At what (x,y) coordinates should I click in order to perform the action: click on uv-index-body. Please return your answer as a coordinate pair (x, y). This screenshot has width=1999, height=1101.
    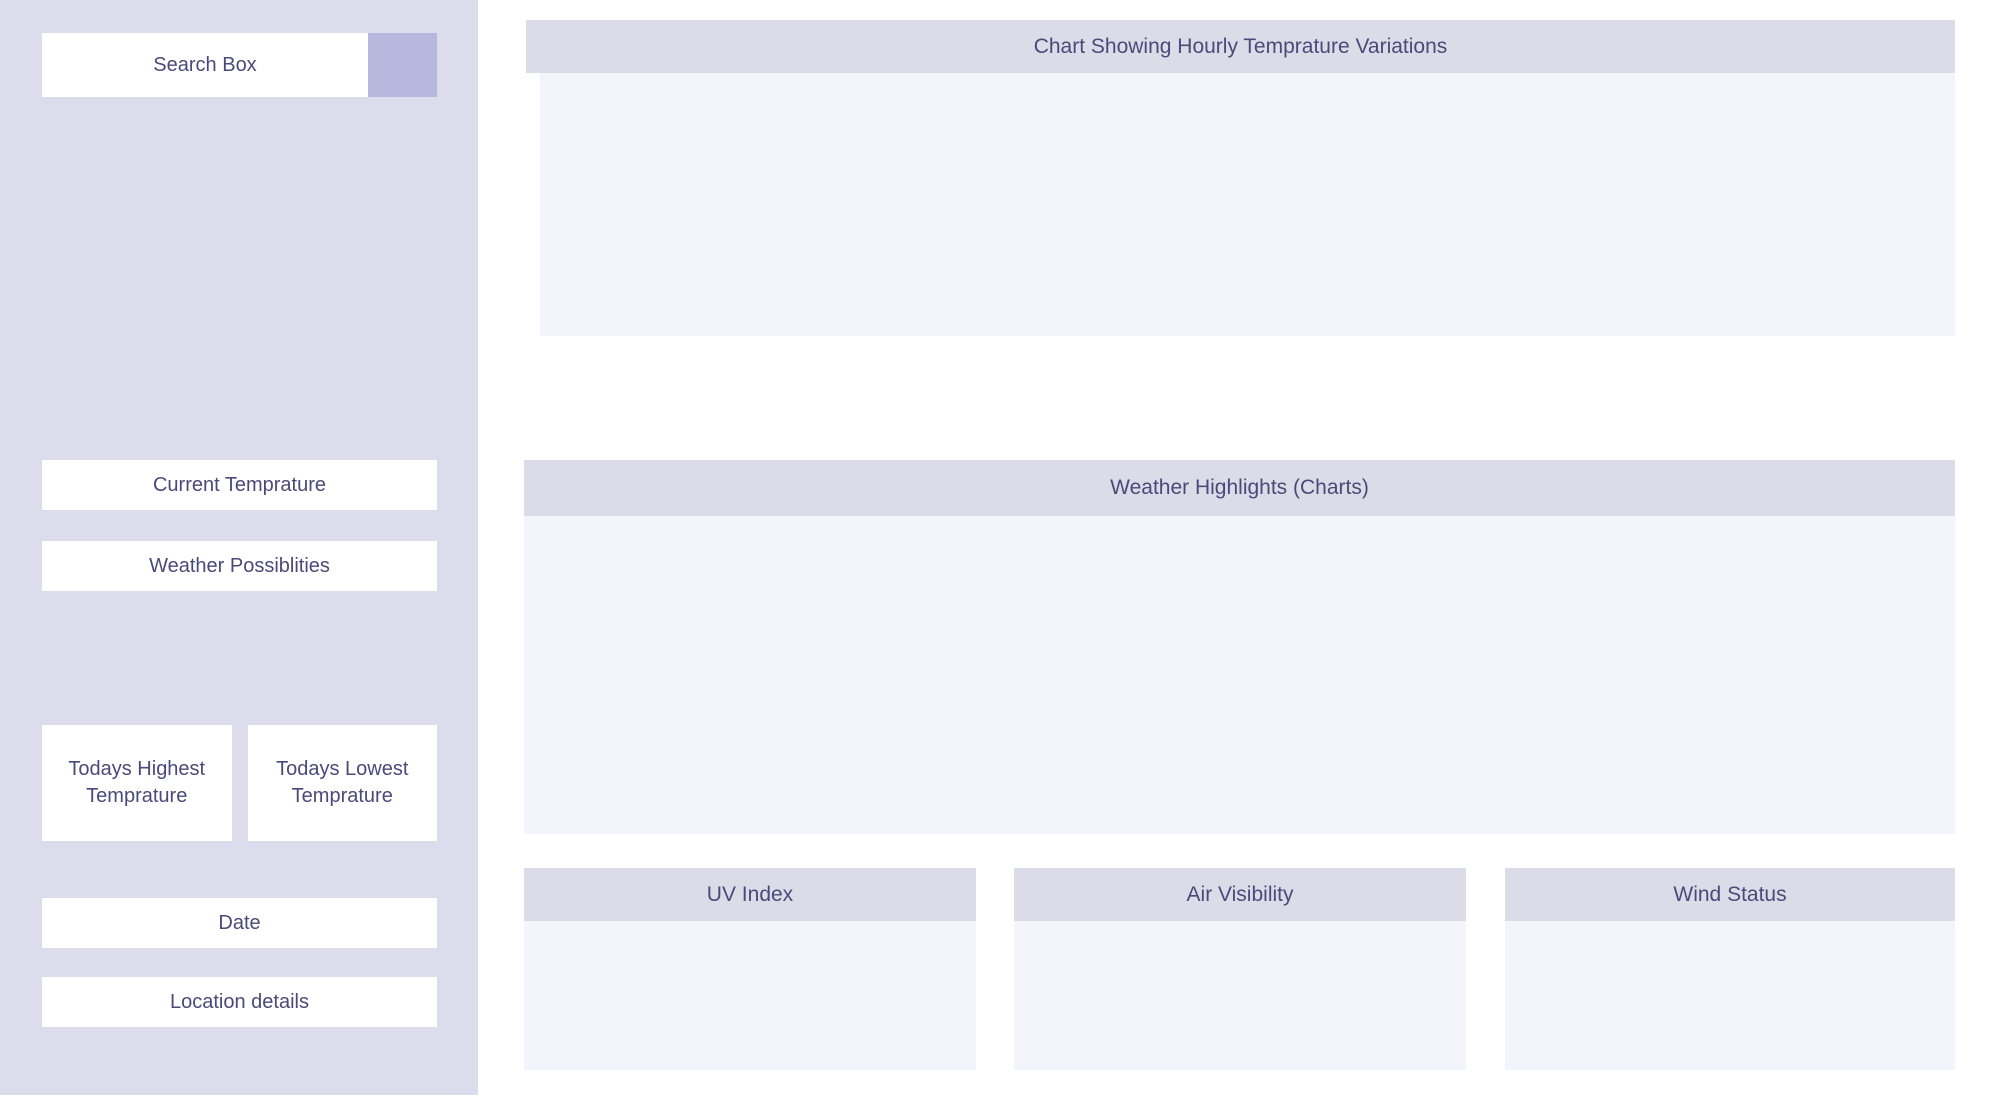
    Looking at the image, I should click on (750, 995).